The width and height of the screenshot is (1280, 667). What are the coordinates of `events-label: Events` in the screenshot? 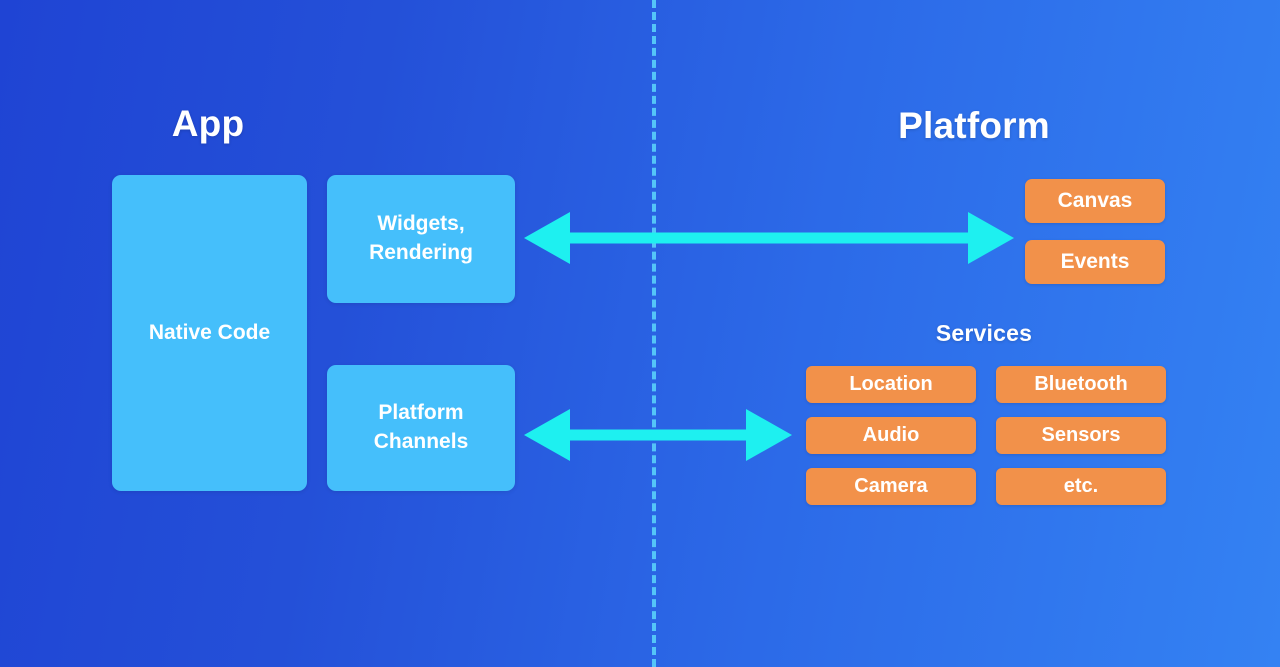 It's located at (1095, 261).